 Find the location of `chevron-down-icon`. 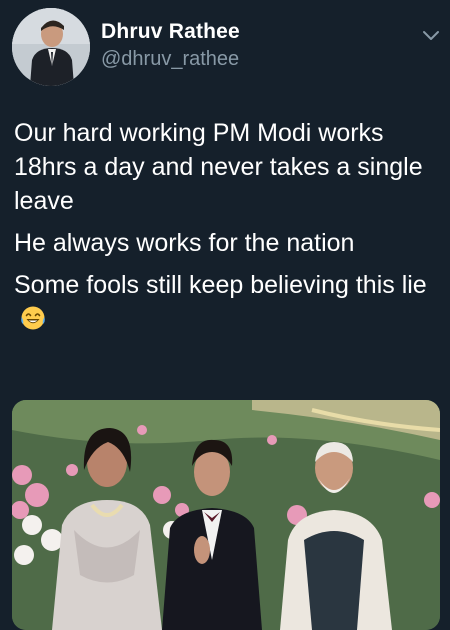

chevron-down-icon is located at coordinates (431, 35).